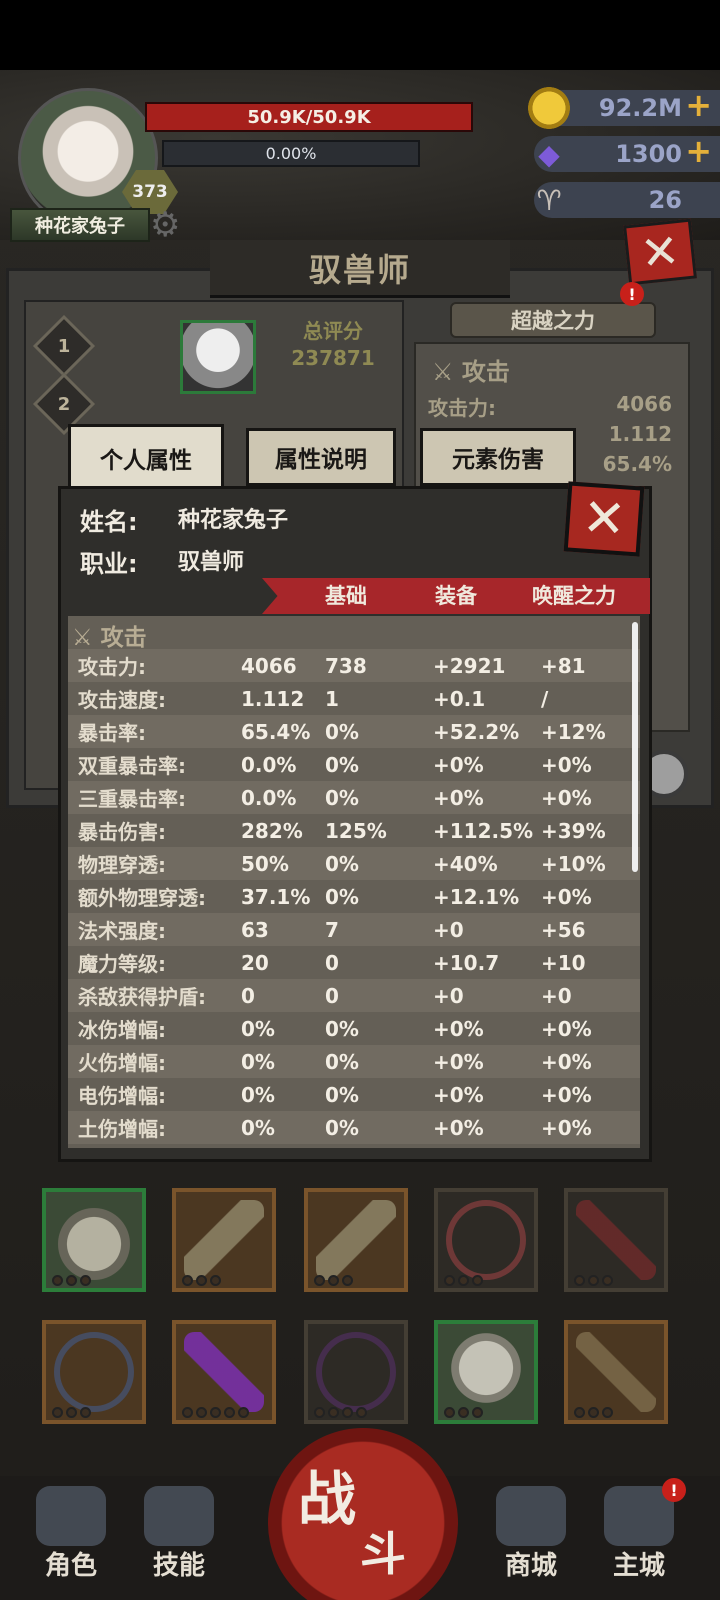 This screenshot has width=720, height=1600. What do you see at coordinates (327, 1499) in the screenshot?
I see `battle-label-1: 战` at bounding box center [327, 1499].